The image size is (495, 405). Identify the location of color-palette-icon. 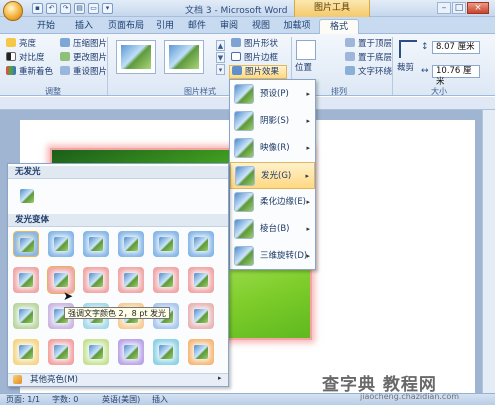
(17, 379).